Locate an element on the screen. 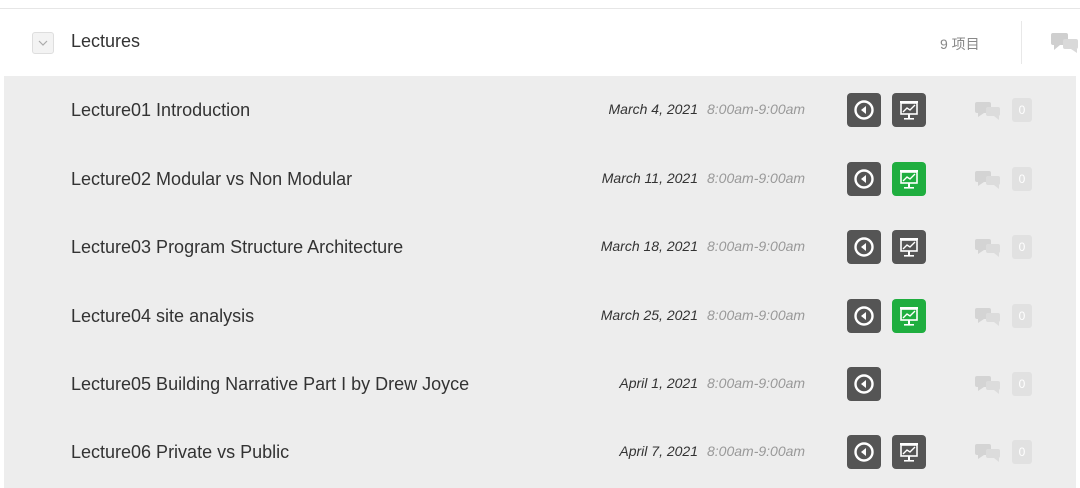 This screenshot has height=488, width=1080. item-count: 9 项目 is located at coordinates (960, 44).